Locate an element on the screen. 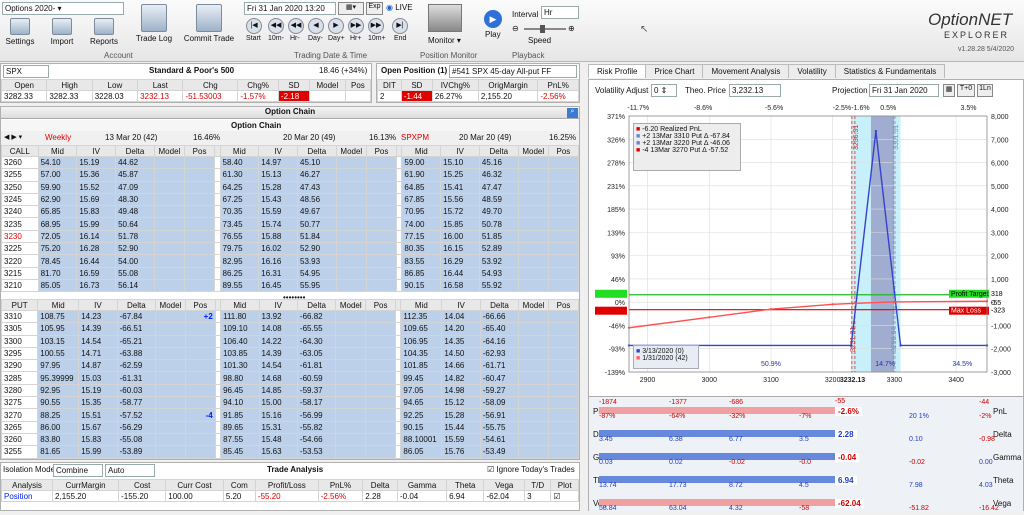 The image size is (1024, 515). commit-trade-button: Commit Trade is located at coordinates (209, 23).